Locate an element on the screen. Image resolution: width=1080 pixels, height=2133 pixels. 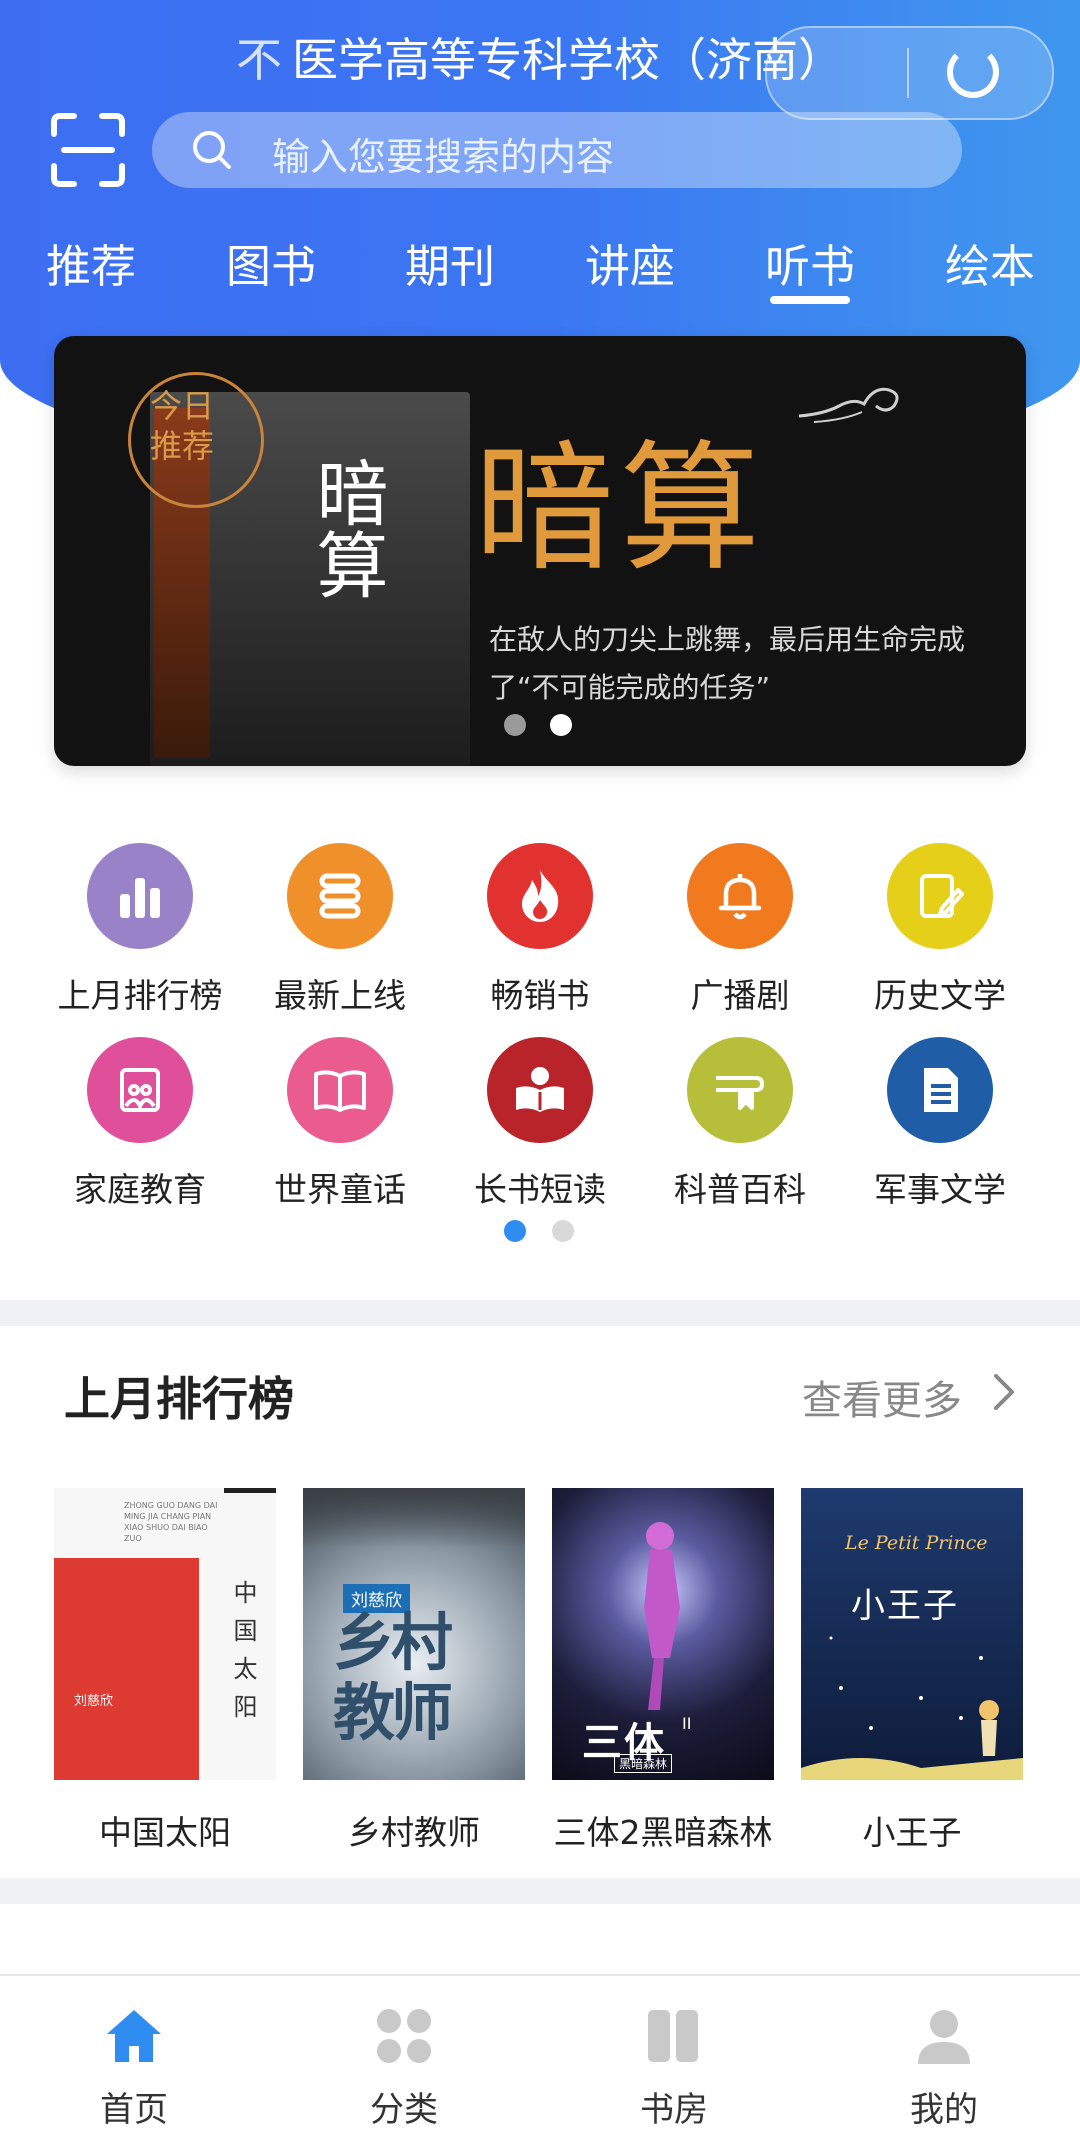
book-cover-title: 中国太阳 is located at coordinates (243, 1656).